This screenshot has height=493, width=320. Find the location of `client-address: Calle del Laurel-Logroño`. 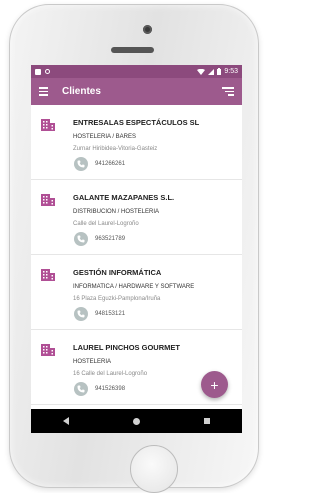

client-address: Calle del Laurel-Logroño is located at coordinates (106, 224).